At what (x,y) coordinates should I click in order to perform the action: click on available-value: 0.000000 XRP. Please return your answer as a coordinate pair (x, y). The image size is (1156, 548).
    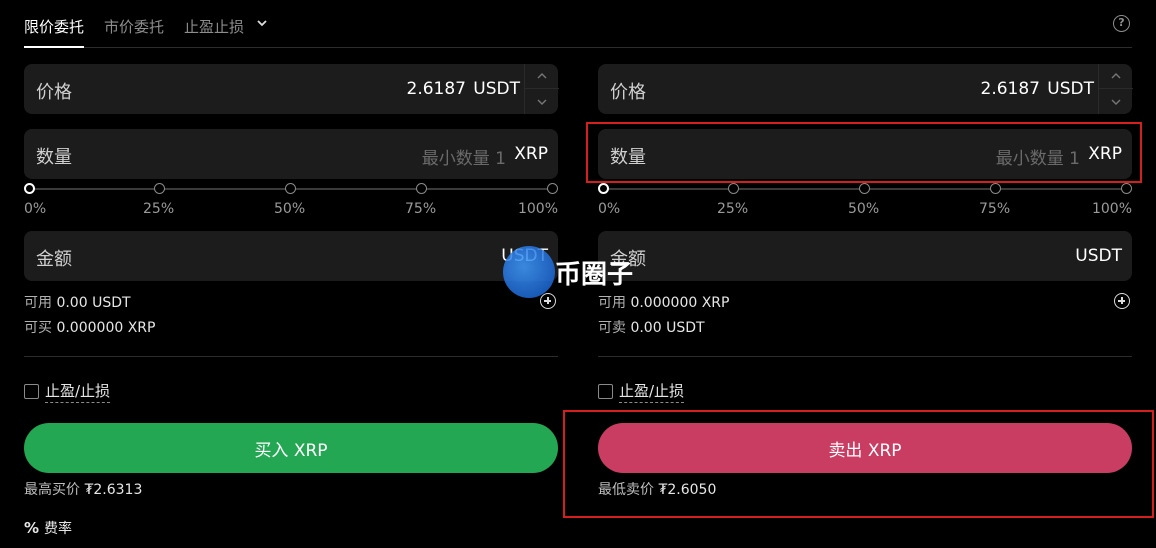
    Looking at the image, I should click on (680, 303).